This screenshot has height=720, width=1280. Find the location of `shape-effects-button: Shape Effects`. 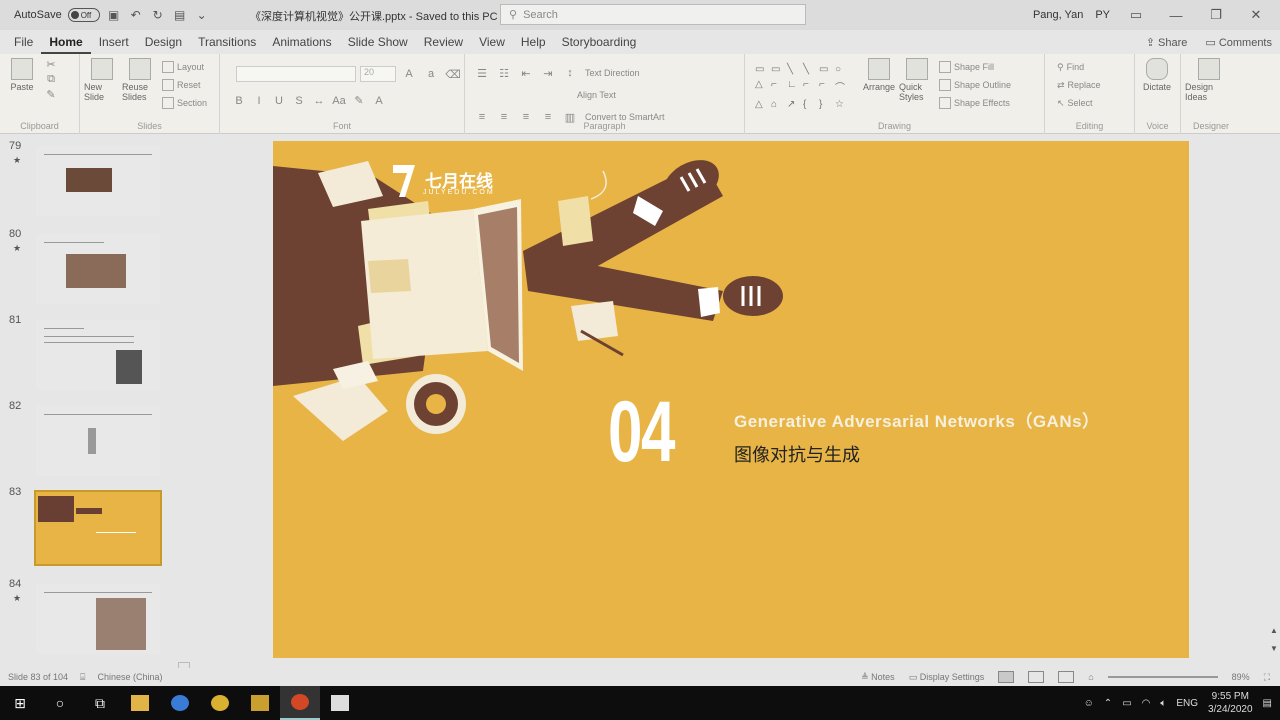

shape-effects-button: Shape Effects is located at coordinates (975, 103).